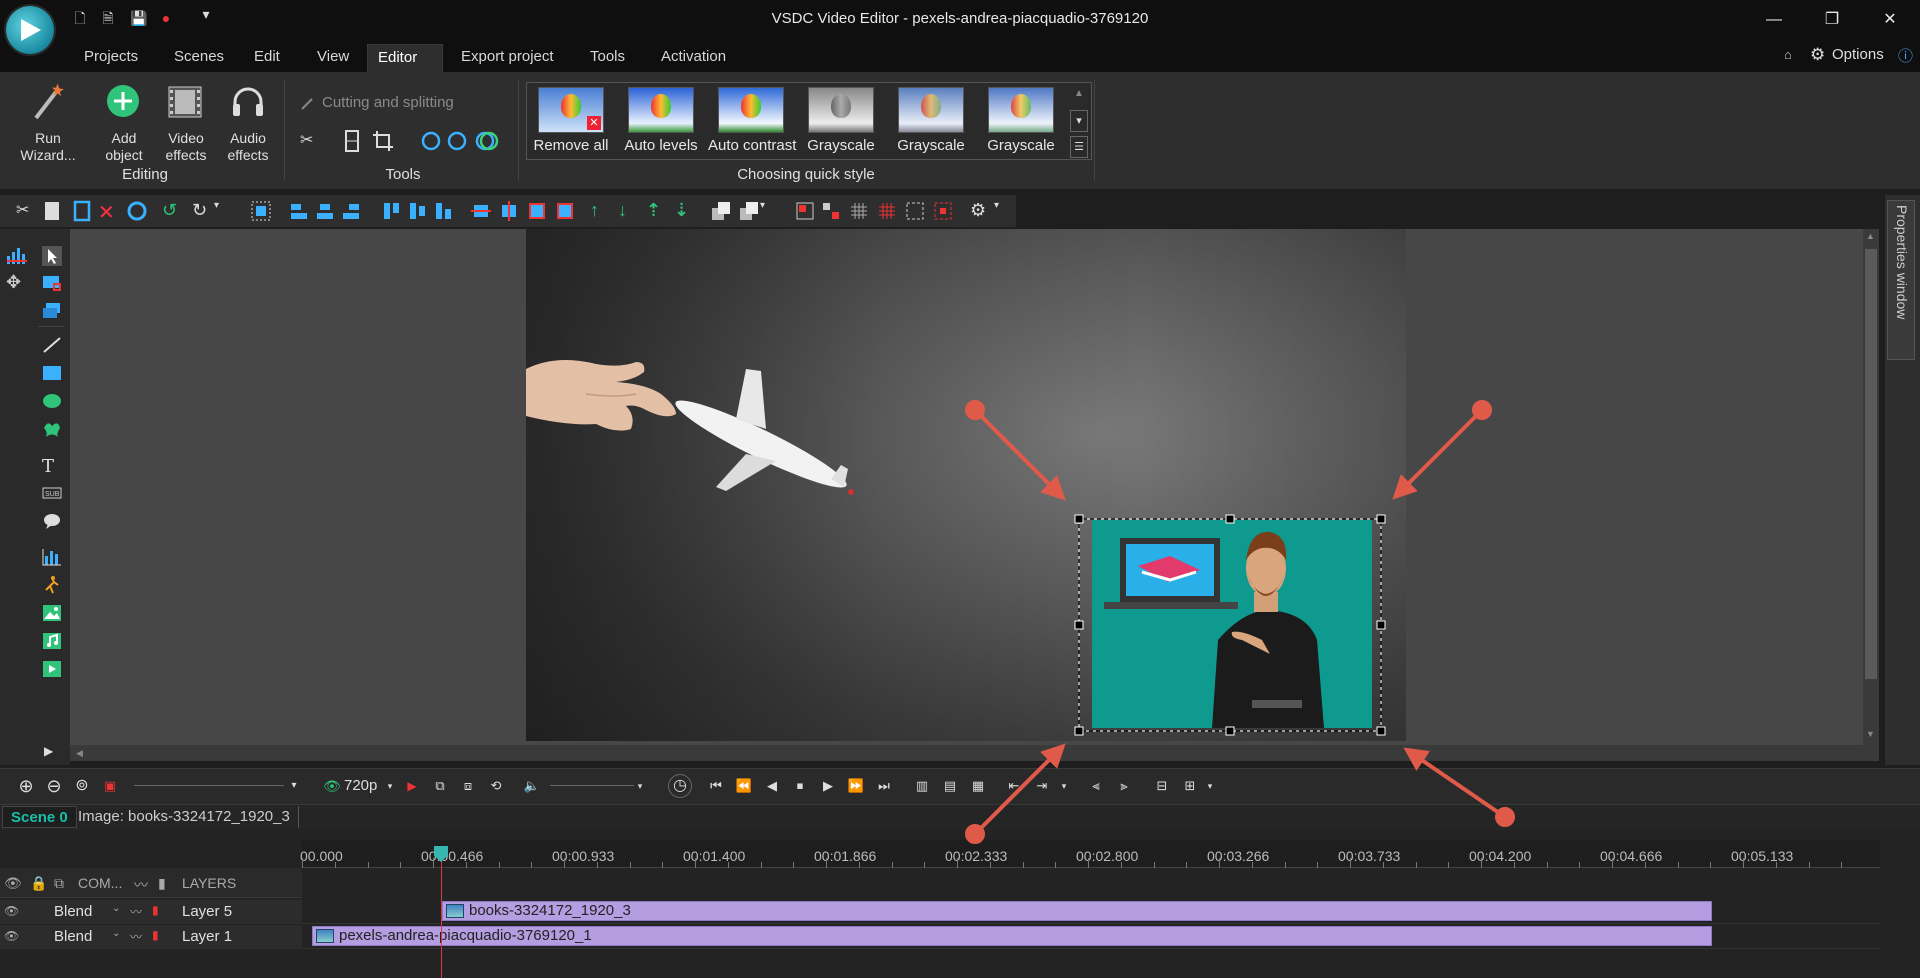 This screenshot has width=1920, height=978. Describe the element at coordinates (931, 122) in the screenshot. I see `quick-style-grayscale-2: Grayscale` at that location.